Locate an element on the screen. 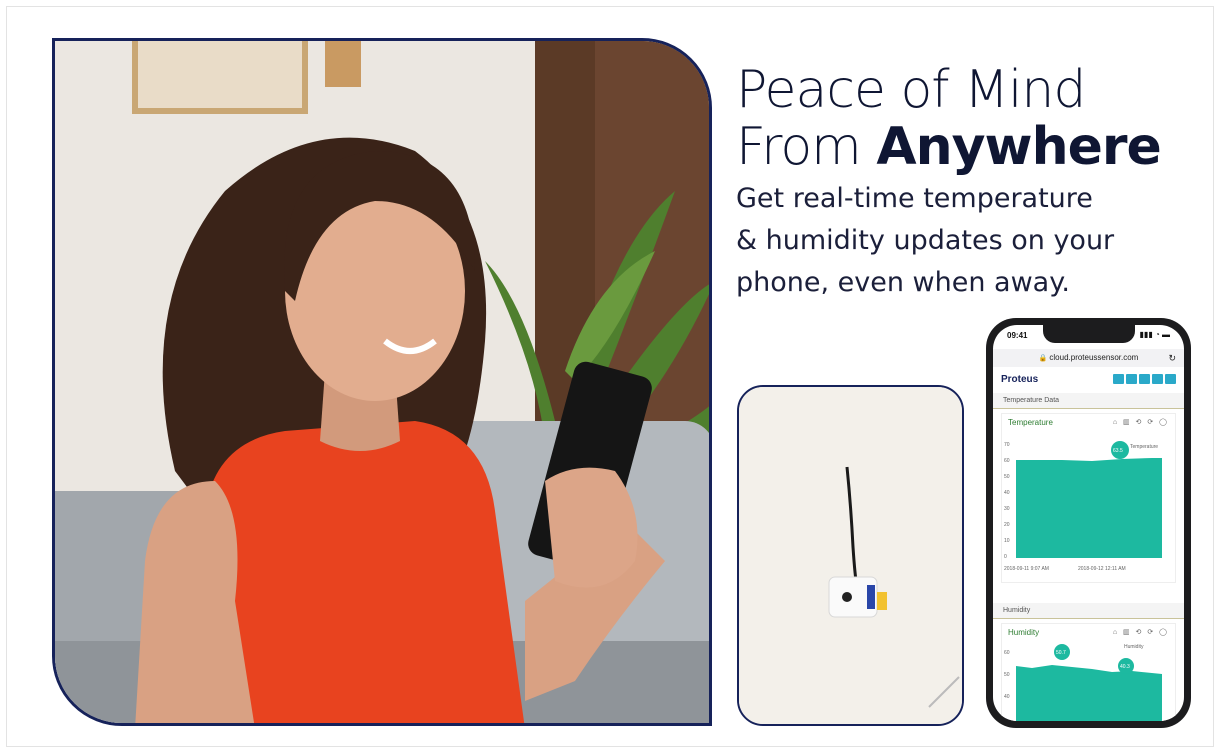 The image size is (1220, 753). url-text: cloud.proteussensor.com is located at coordinates (1094, 357).